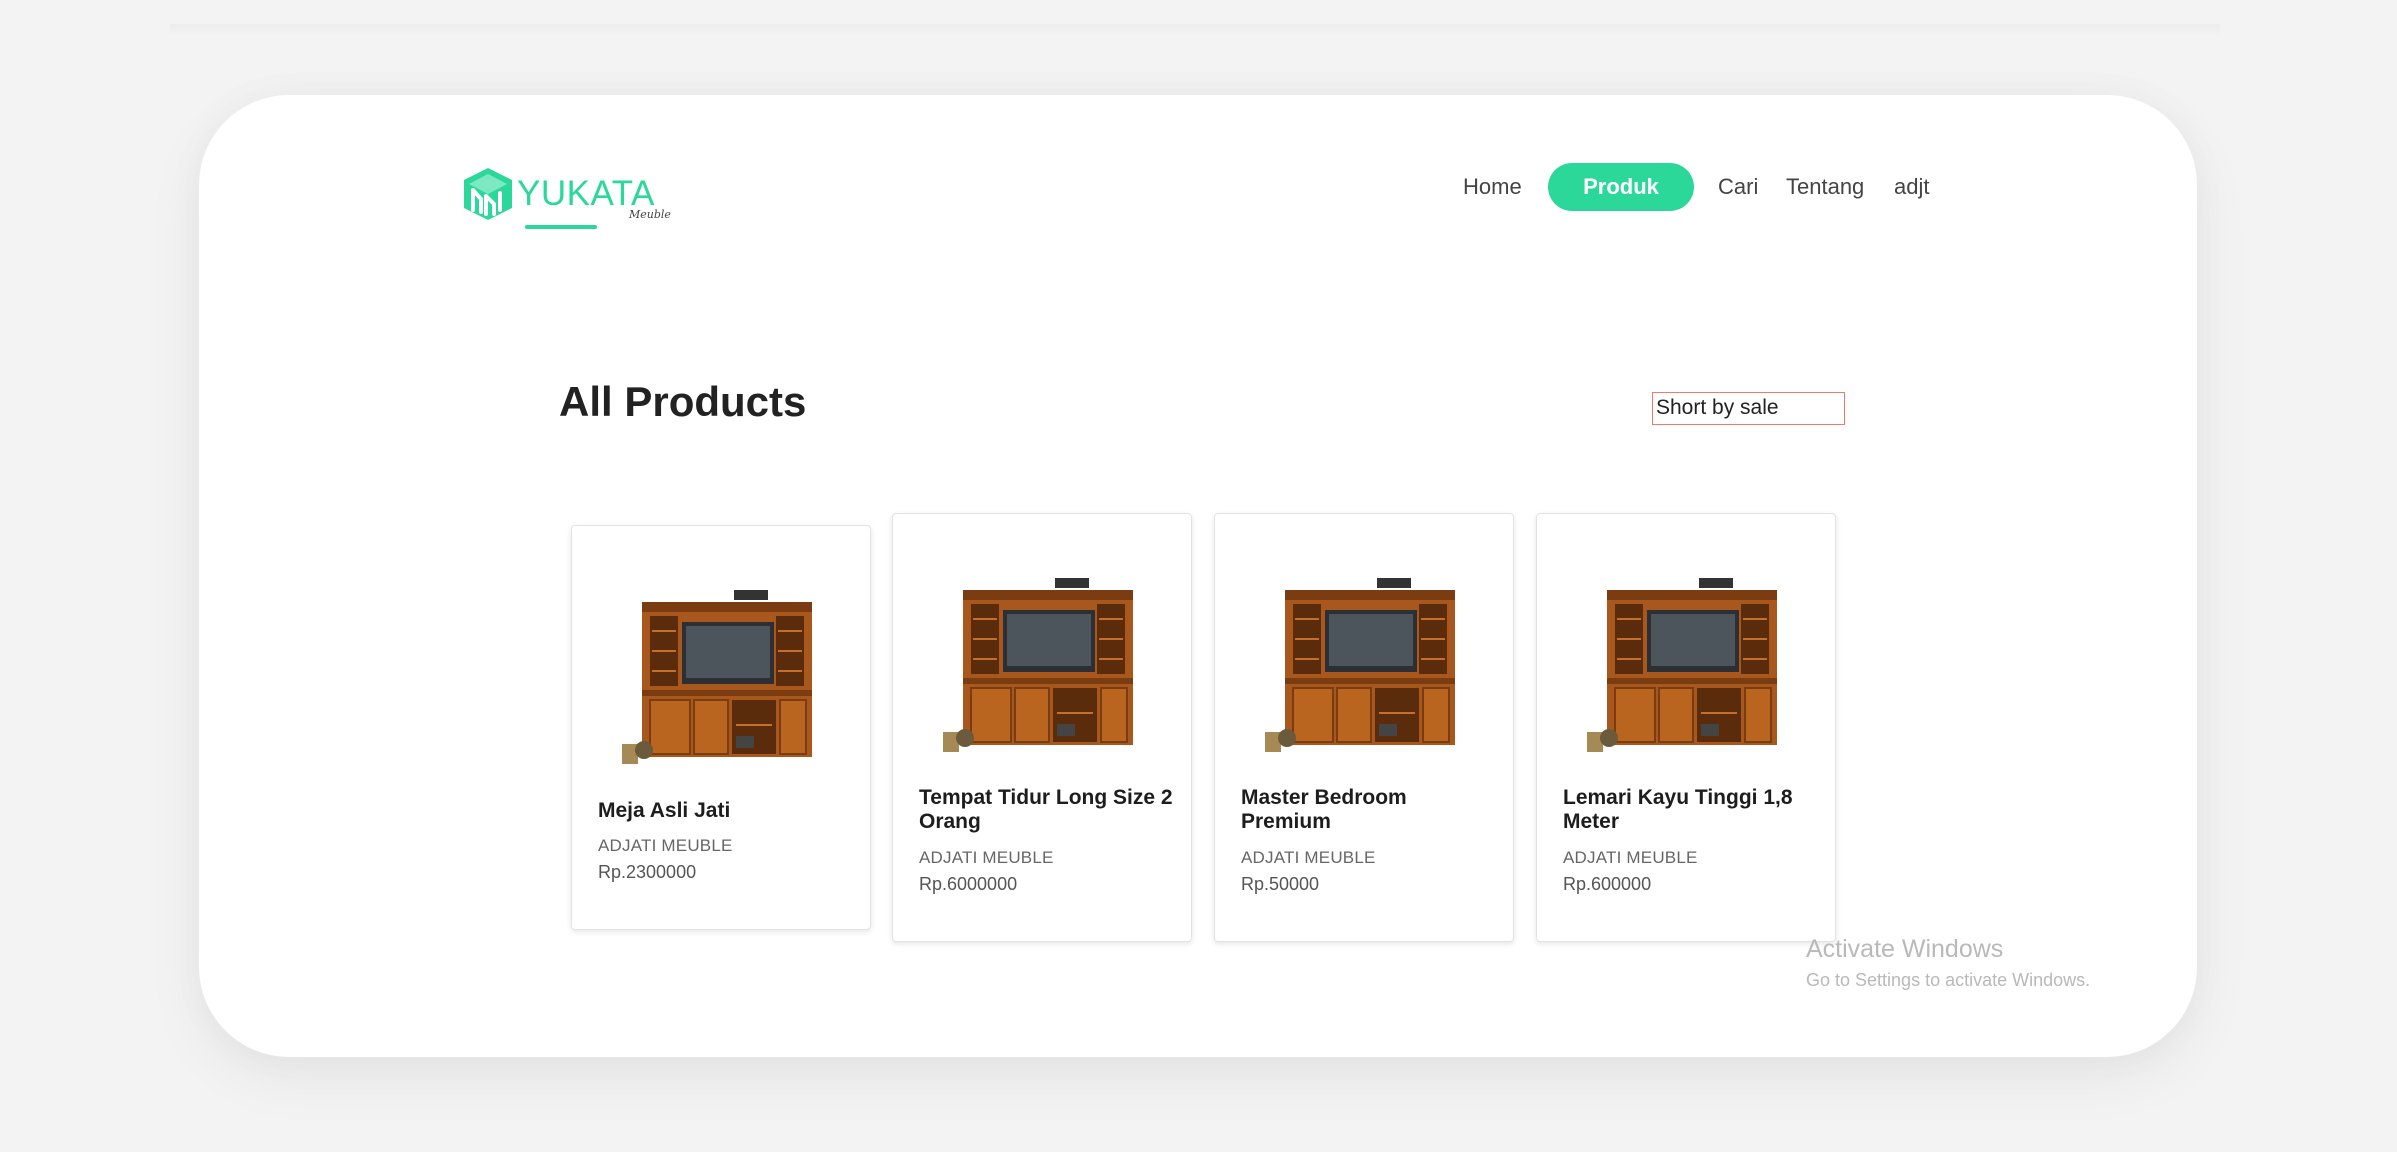 The width and height of the screenshot is (2397, 1152). Describe the element at coordinates (1492, 187) in the screenshot. I see `nav-home: Home` at that location.